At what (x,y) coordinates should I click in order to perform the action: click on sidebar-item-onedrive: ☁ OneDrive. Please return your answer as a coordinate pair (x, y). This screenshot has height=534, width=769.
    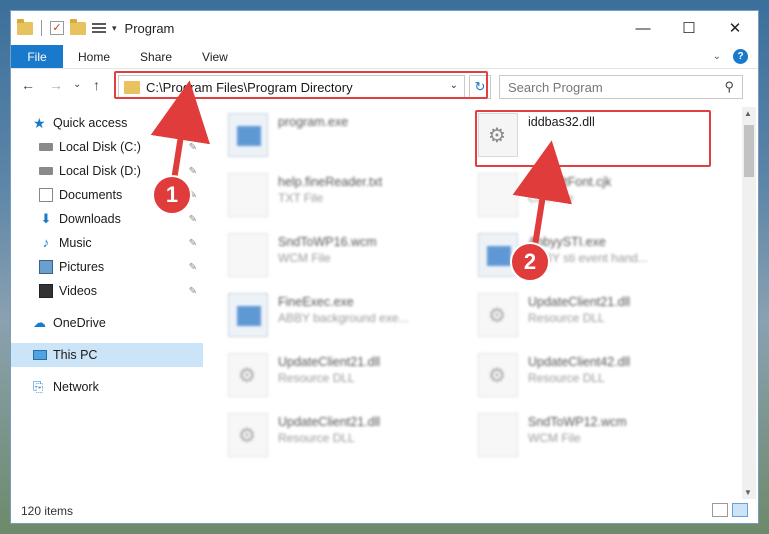
    Looking at the image, I should click on (107, 323).